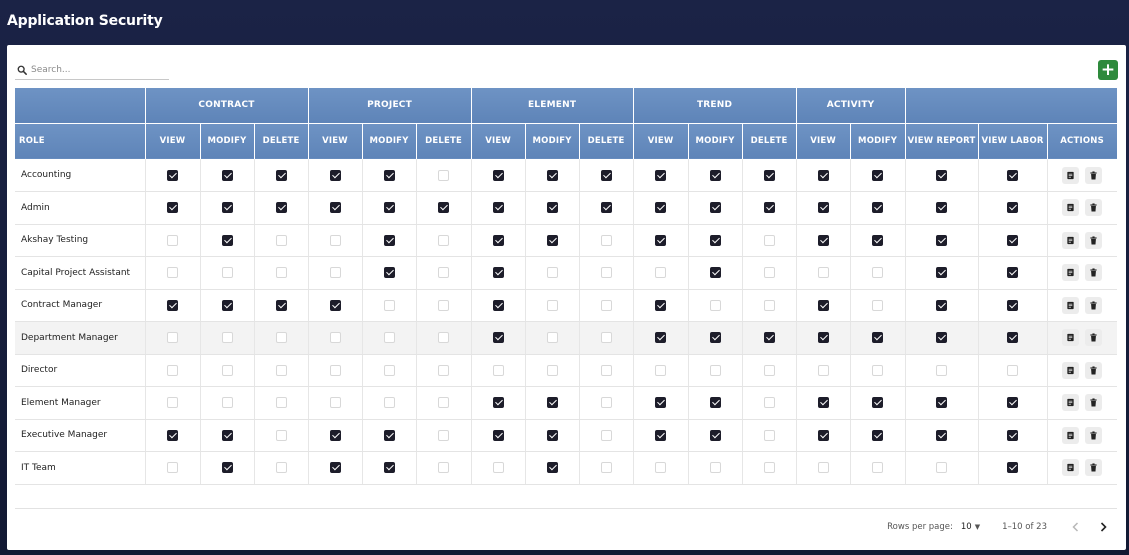  I want to click on search-input, so click(96, 70).